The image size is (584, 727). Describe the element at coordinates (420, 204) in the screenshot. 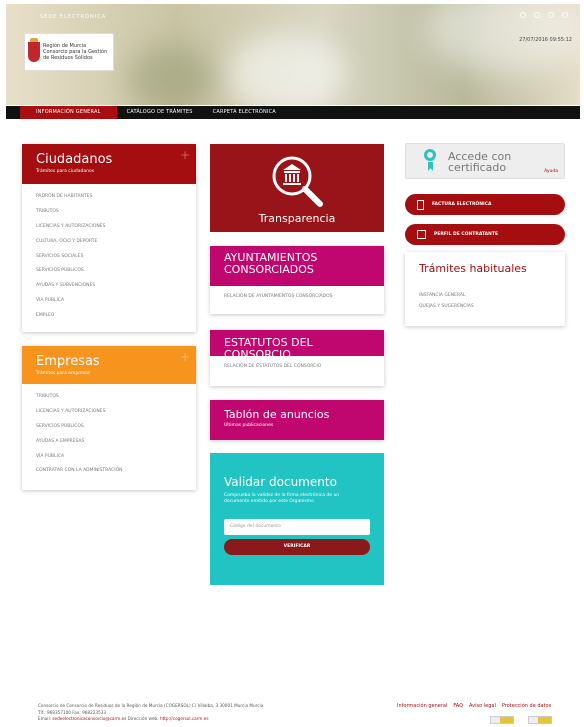

I see `document-icon` at that location.